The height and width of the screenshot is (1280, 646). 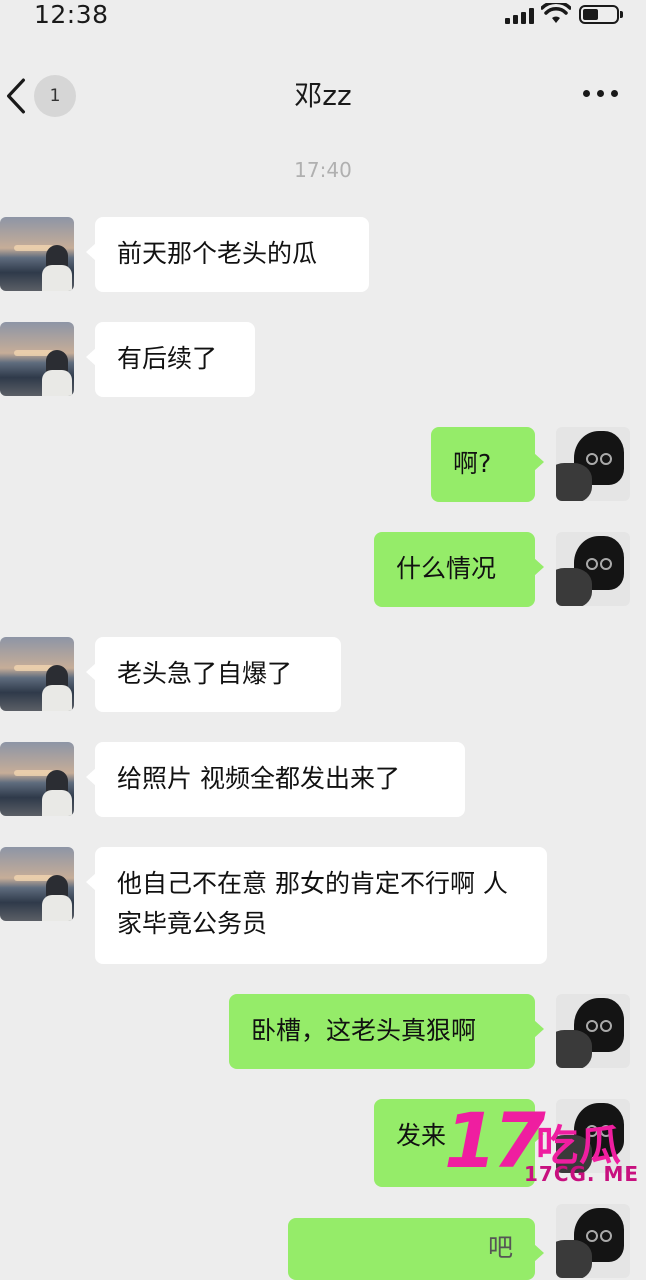 What do you see at coordinates (601, 94) in the screenshot?
I see `more-options-icon` at bounding box center [601, 94].